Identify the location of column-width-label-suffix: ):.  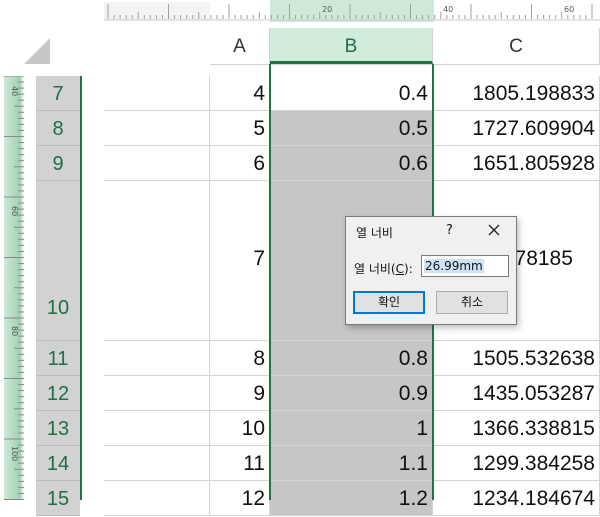
(408, 269).